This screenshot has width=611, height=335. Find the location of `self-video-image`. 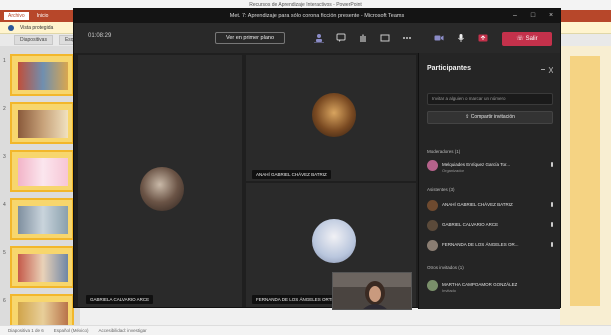

self-video-image is located at coordinates (372, 291).